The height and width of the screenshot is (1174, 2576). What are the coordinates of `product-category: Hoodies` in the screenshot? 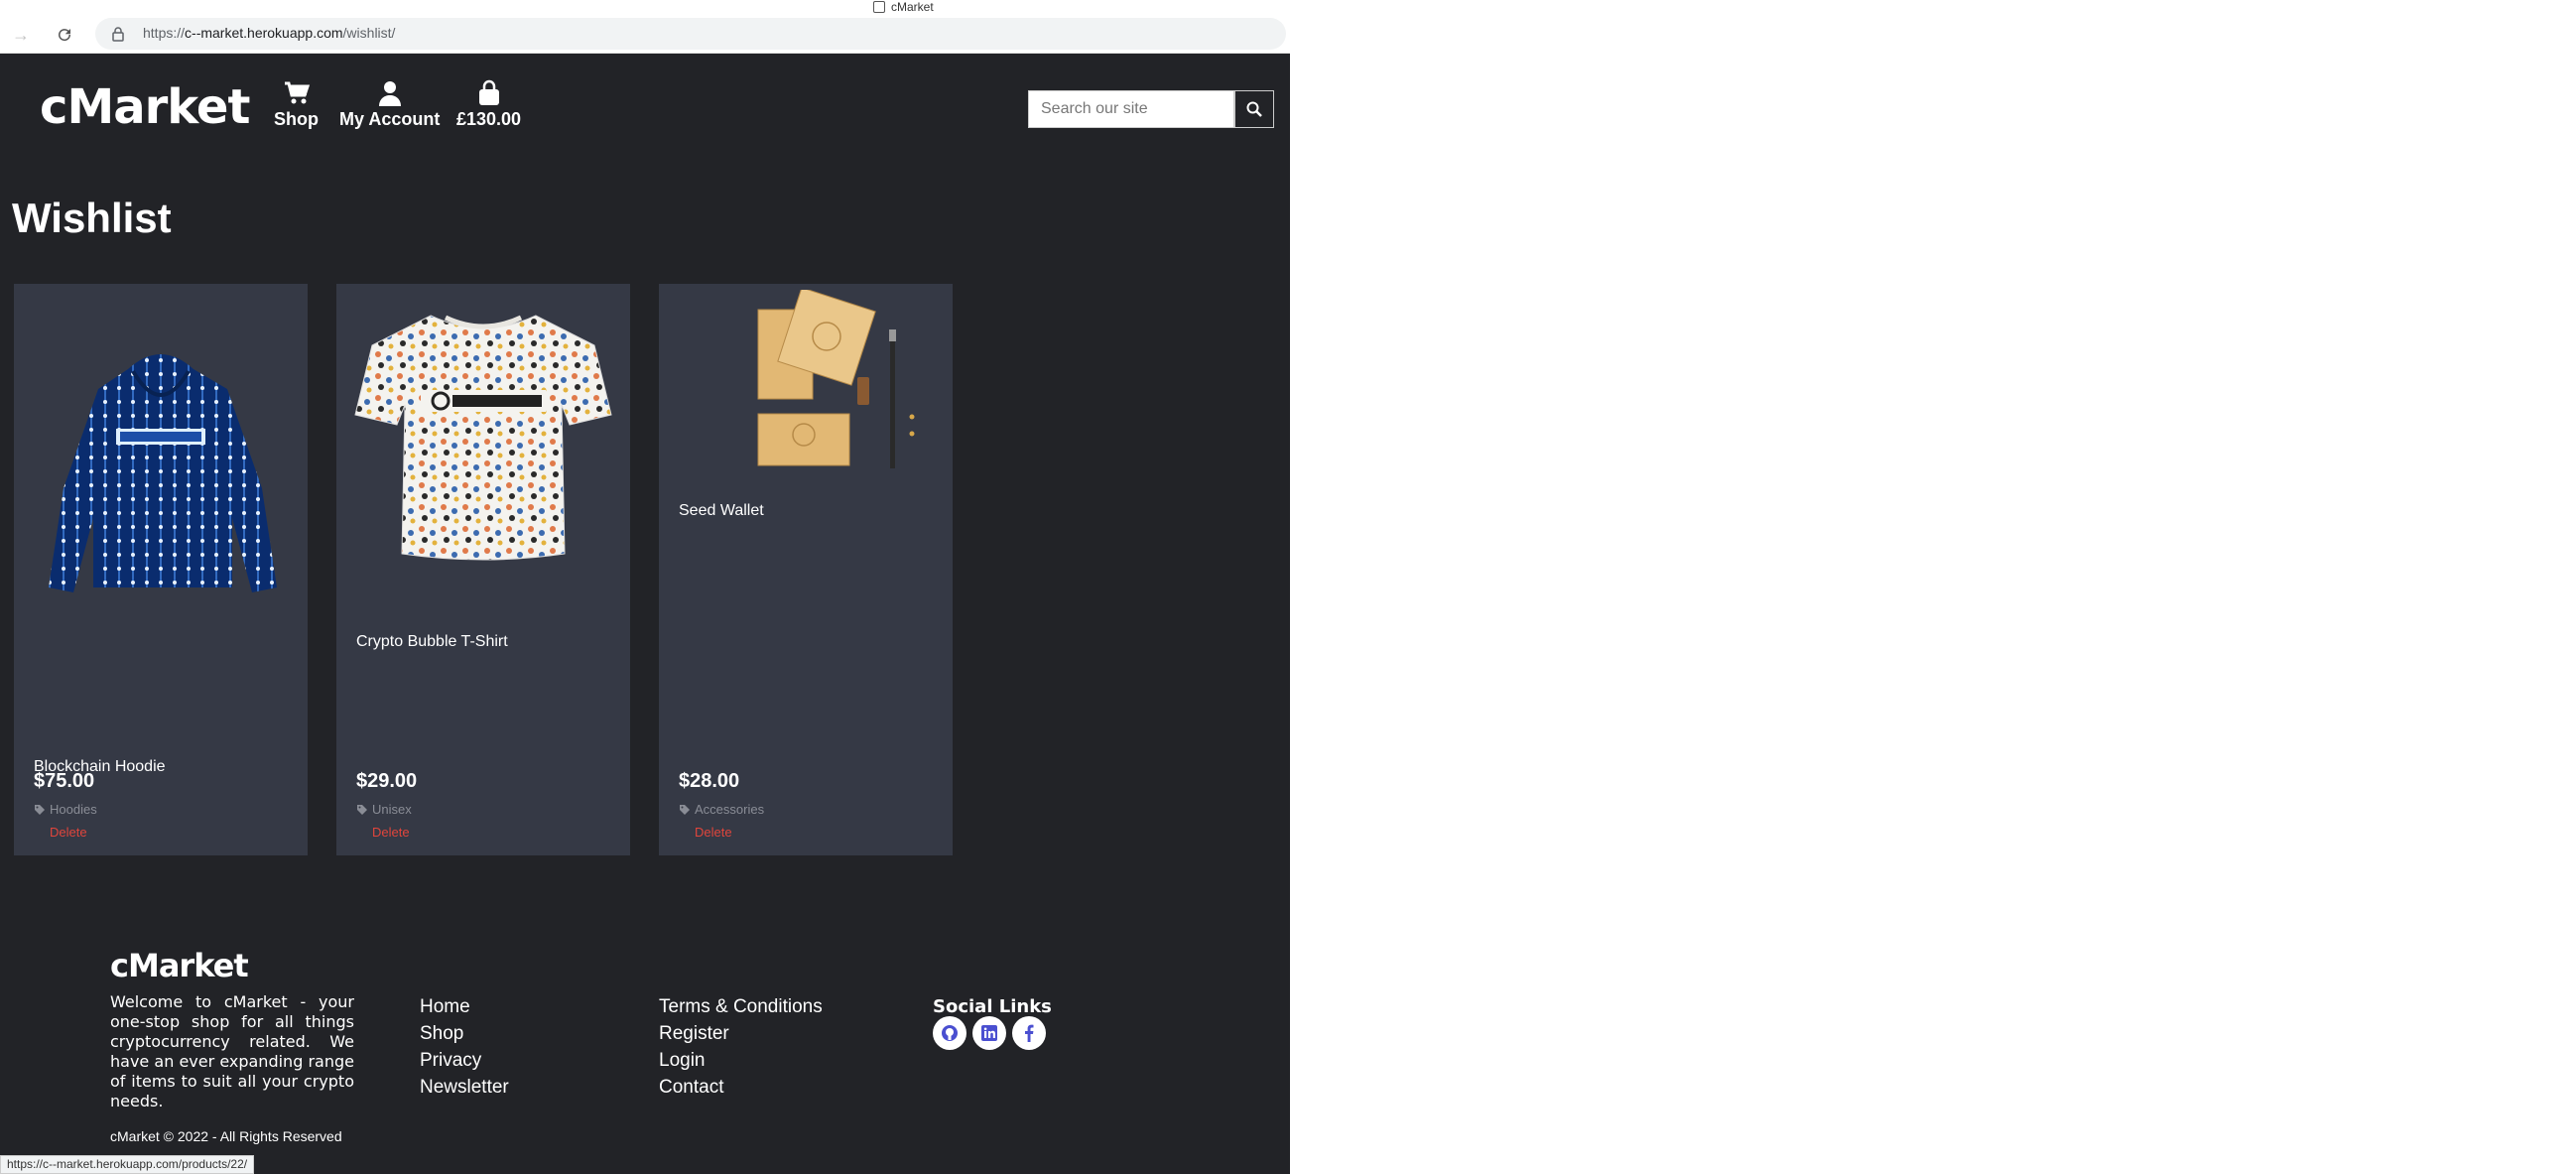 It's located at (65, 809).